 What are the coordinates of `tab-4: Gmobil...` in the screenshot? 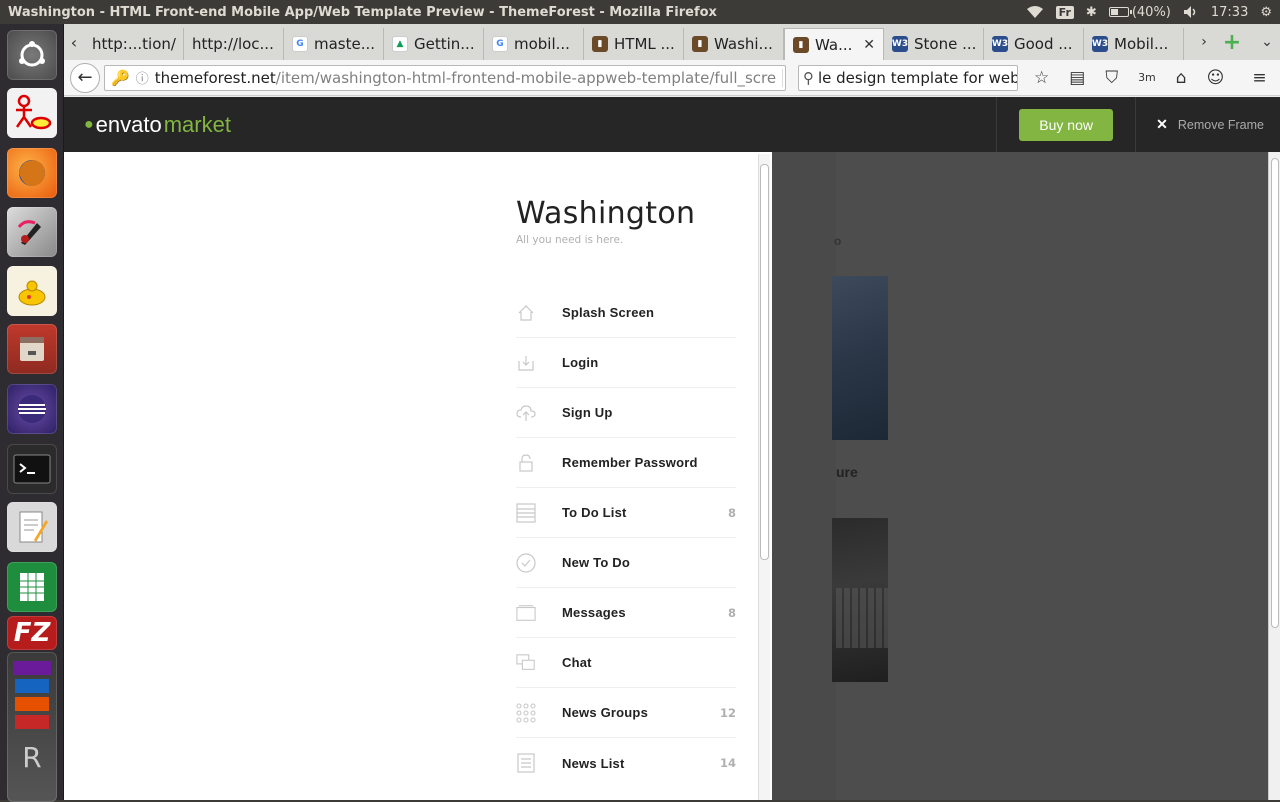 It's located at (534, 44).